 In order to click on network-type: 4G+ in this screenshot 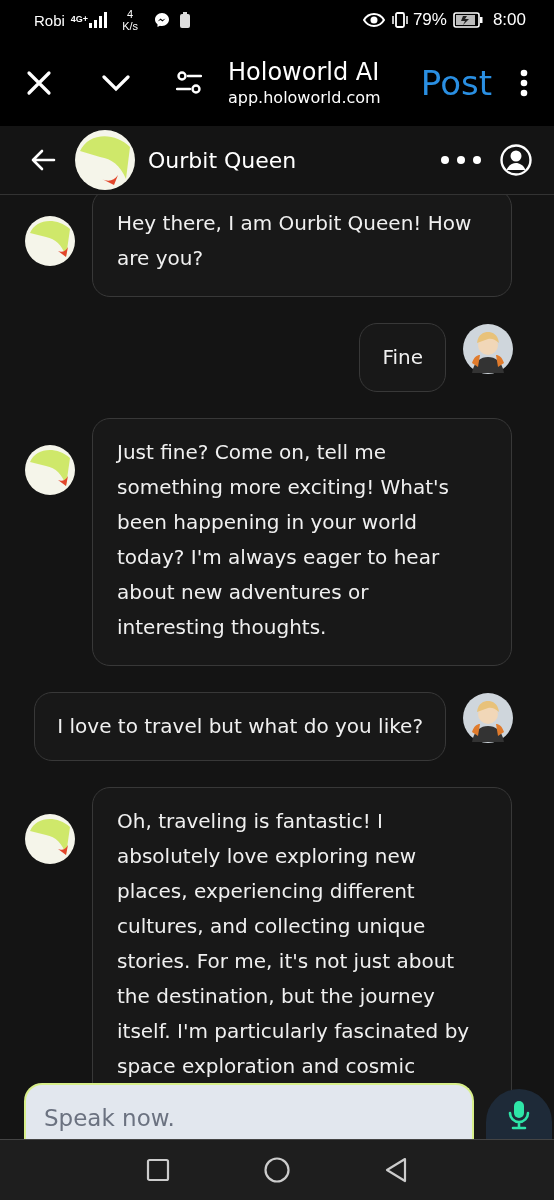, I will do `click(79, 19)`.